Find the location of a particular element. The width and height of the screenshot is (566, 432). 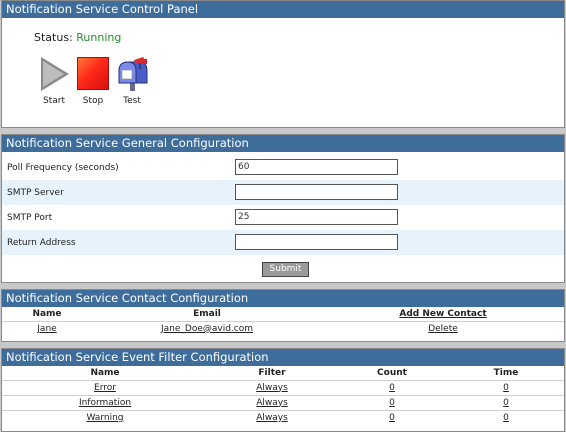

table-row: Jane Jane_Doe@avid.com Delete is located at coordinates (283, 328).